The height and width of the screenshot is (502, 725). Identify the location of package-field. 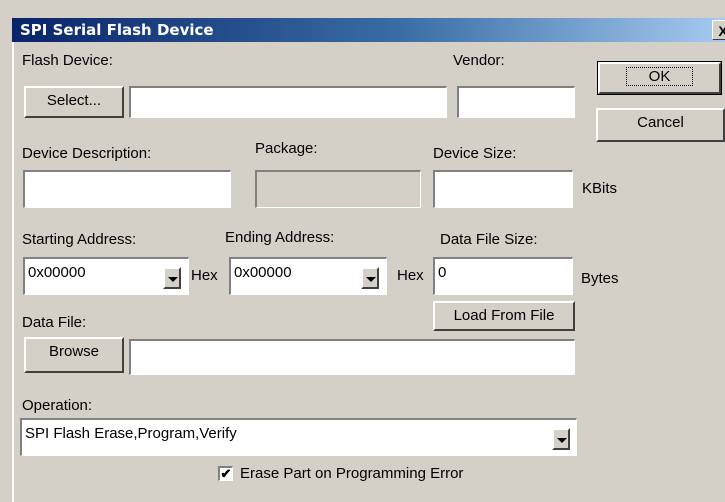
(338, 189).